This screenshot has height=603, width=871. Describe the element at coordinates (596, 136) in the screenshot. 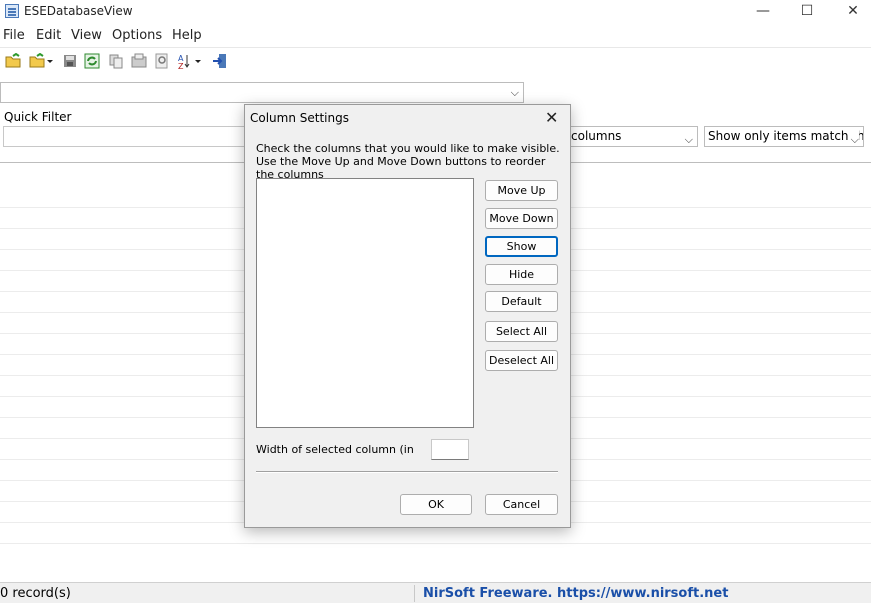

I see `filter-columns-value: columns` at that location.